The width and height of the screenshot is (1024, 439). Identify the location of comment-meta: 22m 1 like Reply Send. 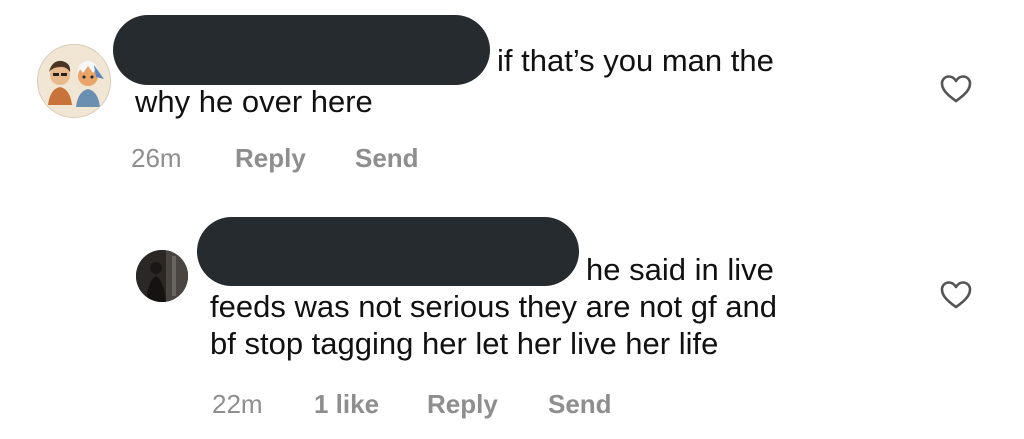
(462, 405).